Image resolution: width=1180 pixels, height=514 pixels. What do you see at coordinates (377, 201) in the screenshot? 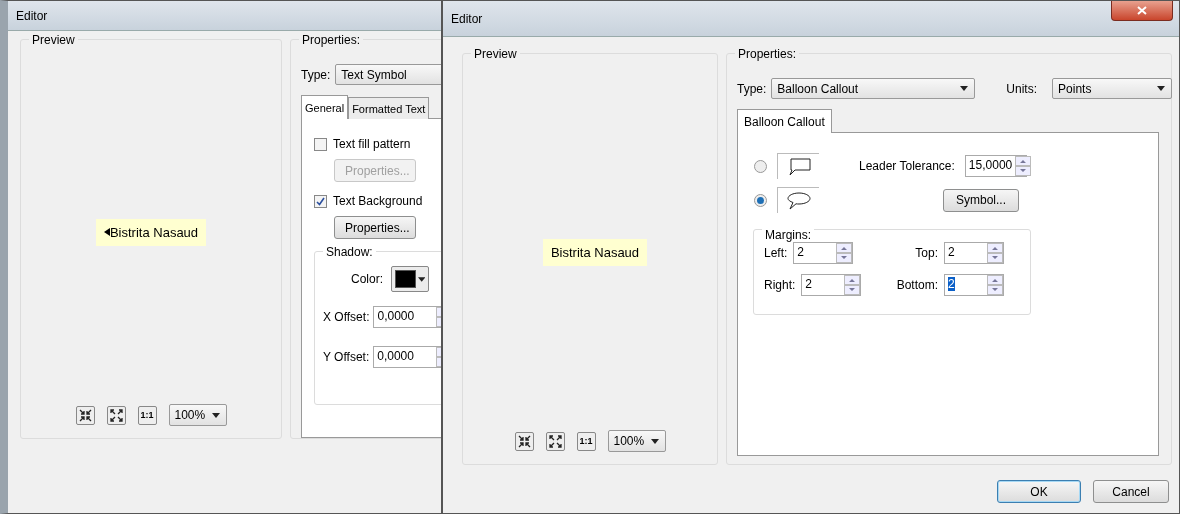
I see `checkbox: Text Background` at bounding box center [377, 201].